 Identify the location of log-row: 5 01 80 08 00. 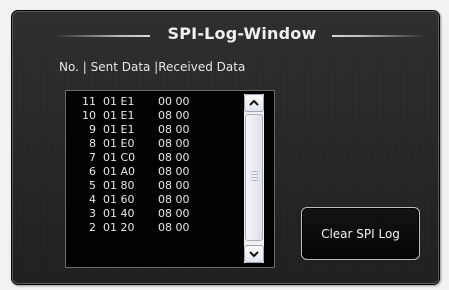
(158, 186).